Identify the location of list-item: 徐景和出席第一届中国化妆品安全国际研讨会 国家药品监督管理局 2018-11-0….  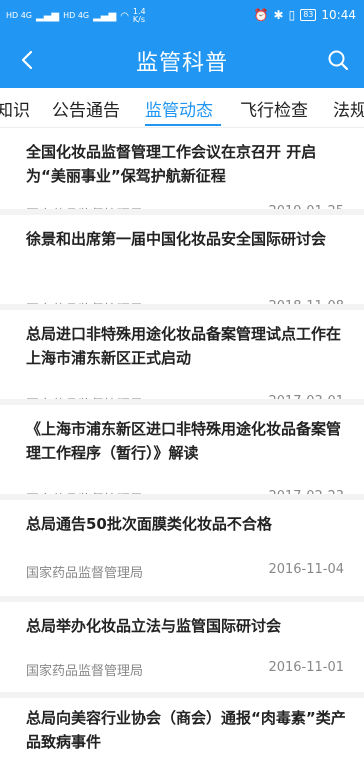
(182, 262).